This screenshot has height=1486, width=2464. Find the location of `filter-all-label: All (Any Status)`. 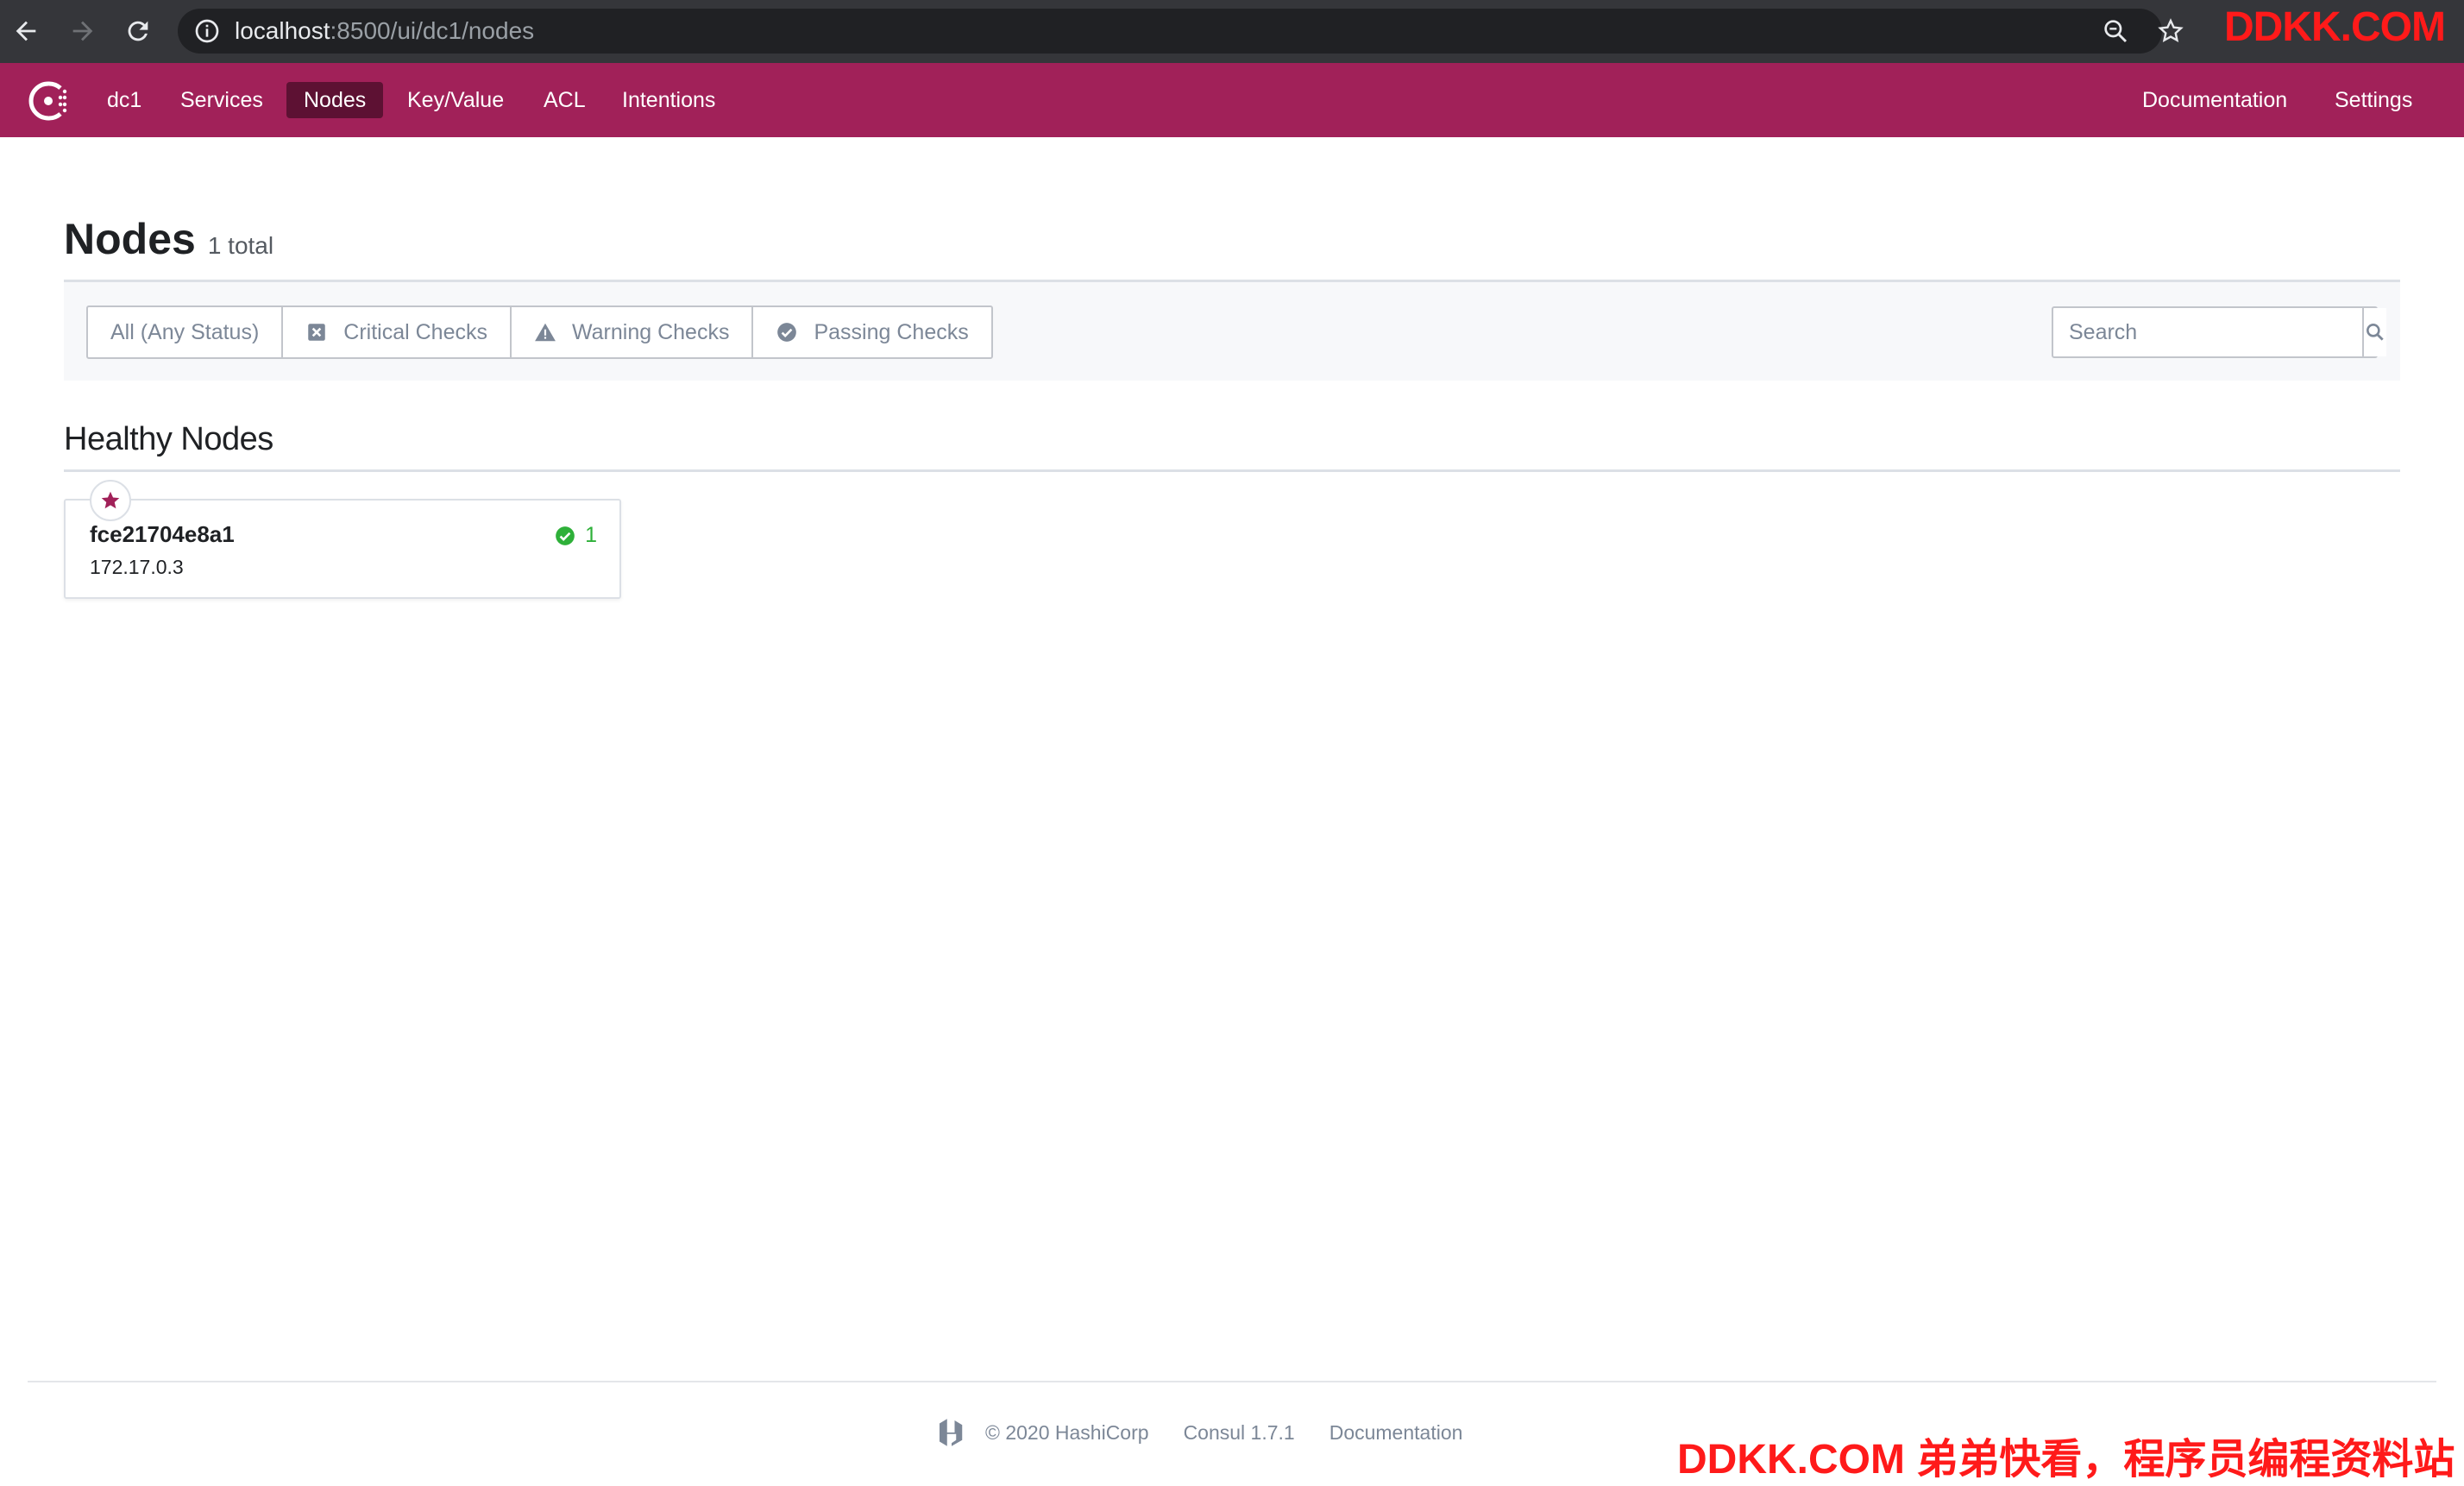

filter-all-label: All (Any Status) is located at coordinates (185, 331).